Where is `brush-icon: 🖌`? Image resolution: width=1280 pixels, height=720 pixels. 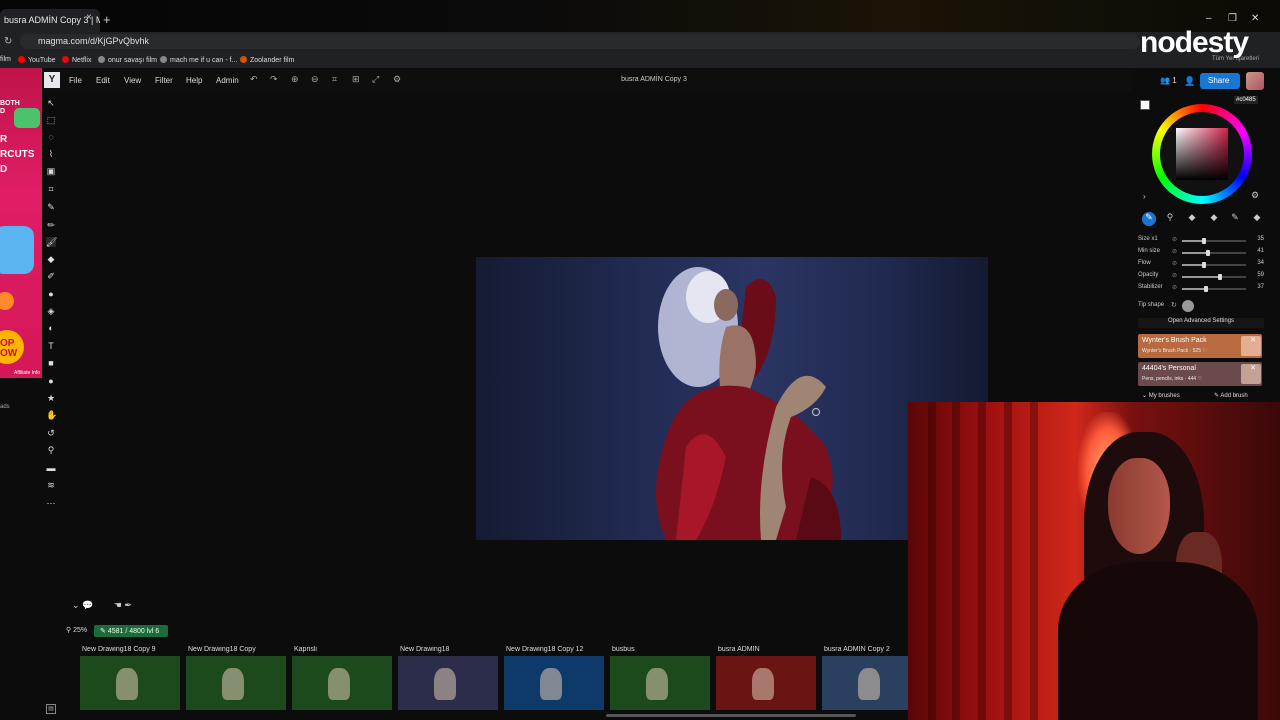
brush-icon: 🖌 is located at coordinates (51, 242).